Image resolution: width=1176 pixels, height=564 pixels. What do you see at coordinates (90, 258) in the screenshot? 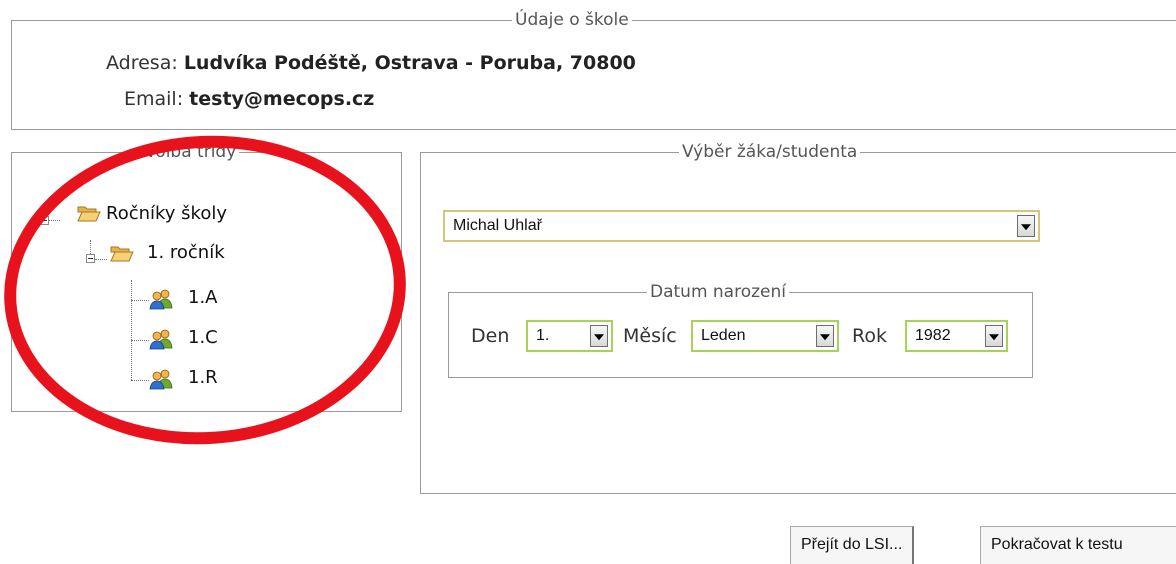
I see `collapse-toggle-grade` at bounding box center [90, 258].